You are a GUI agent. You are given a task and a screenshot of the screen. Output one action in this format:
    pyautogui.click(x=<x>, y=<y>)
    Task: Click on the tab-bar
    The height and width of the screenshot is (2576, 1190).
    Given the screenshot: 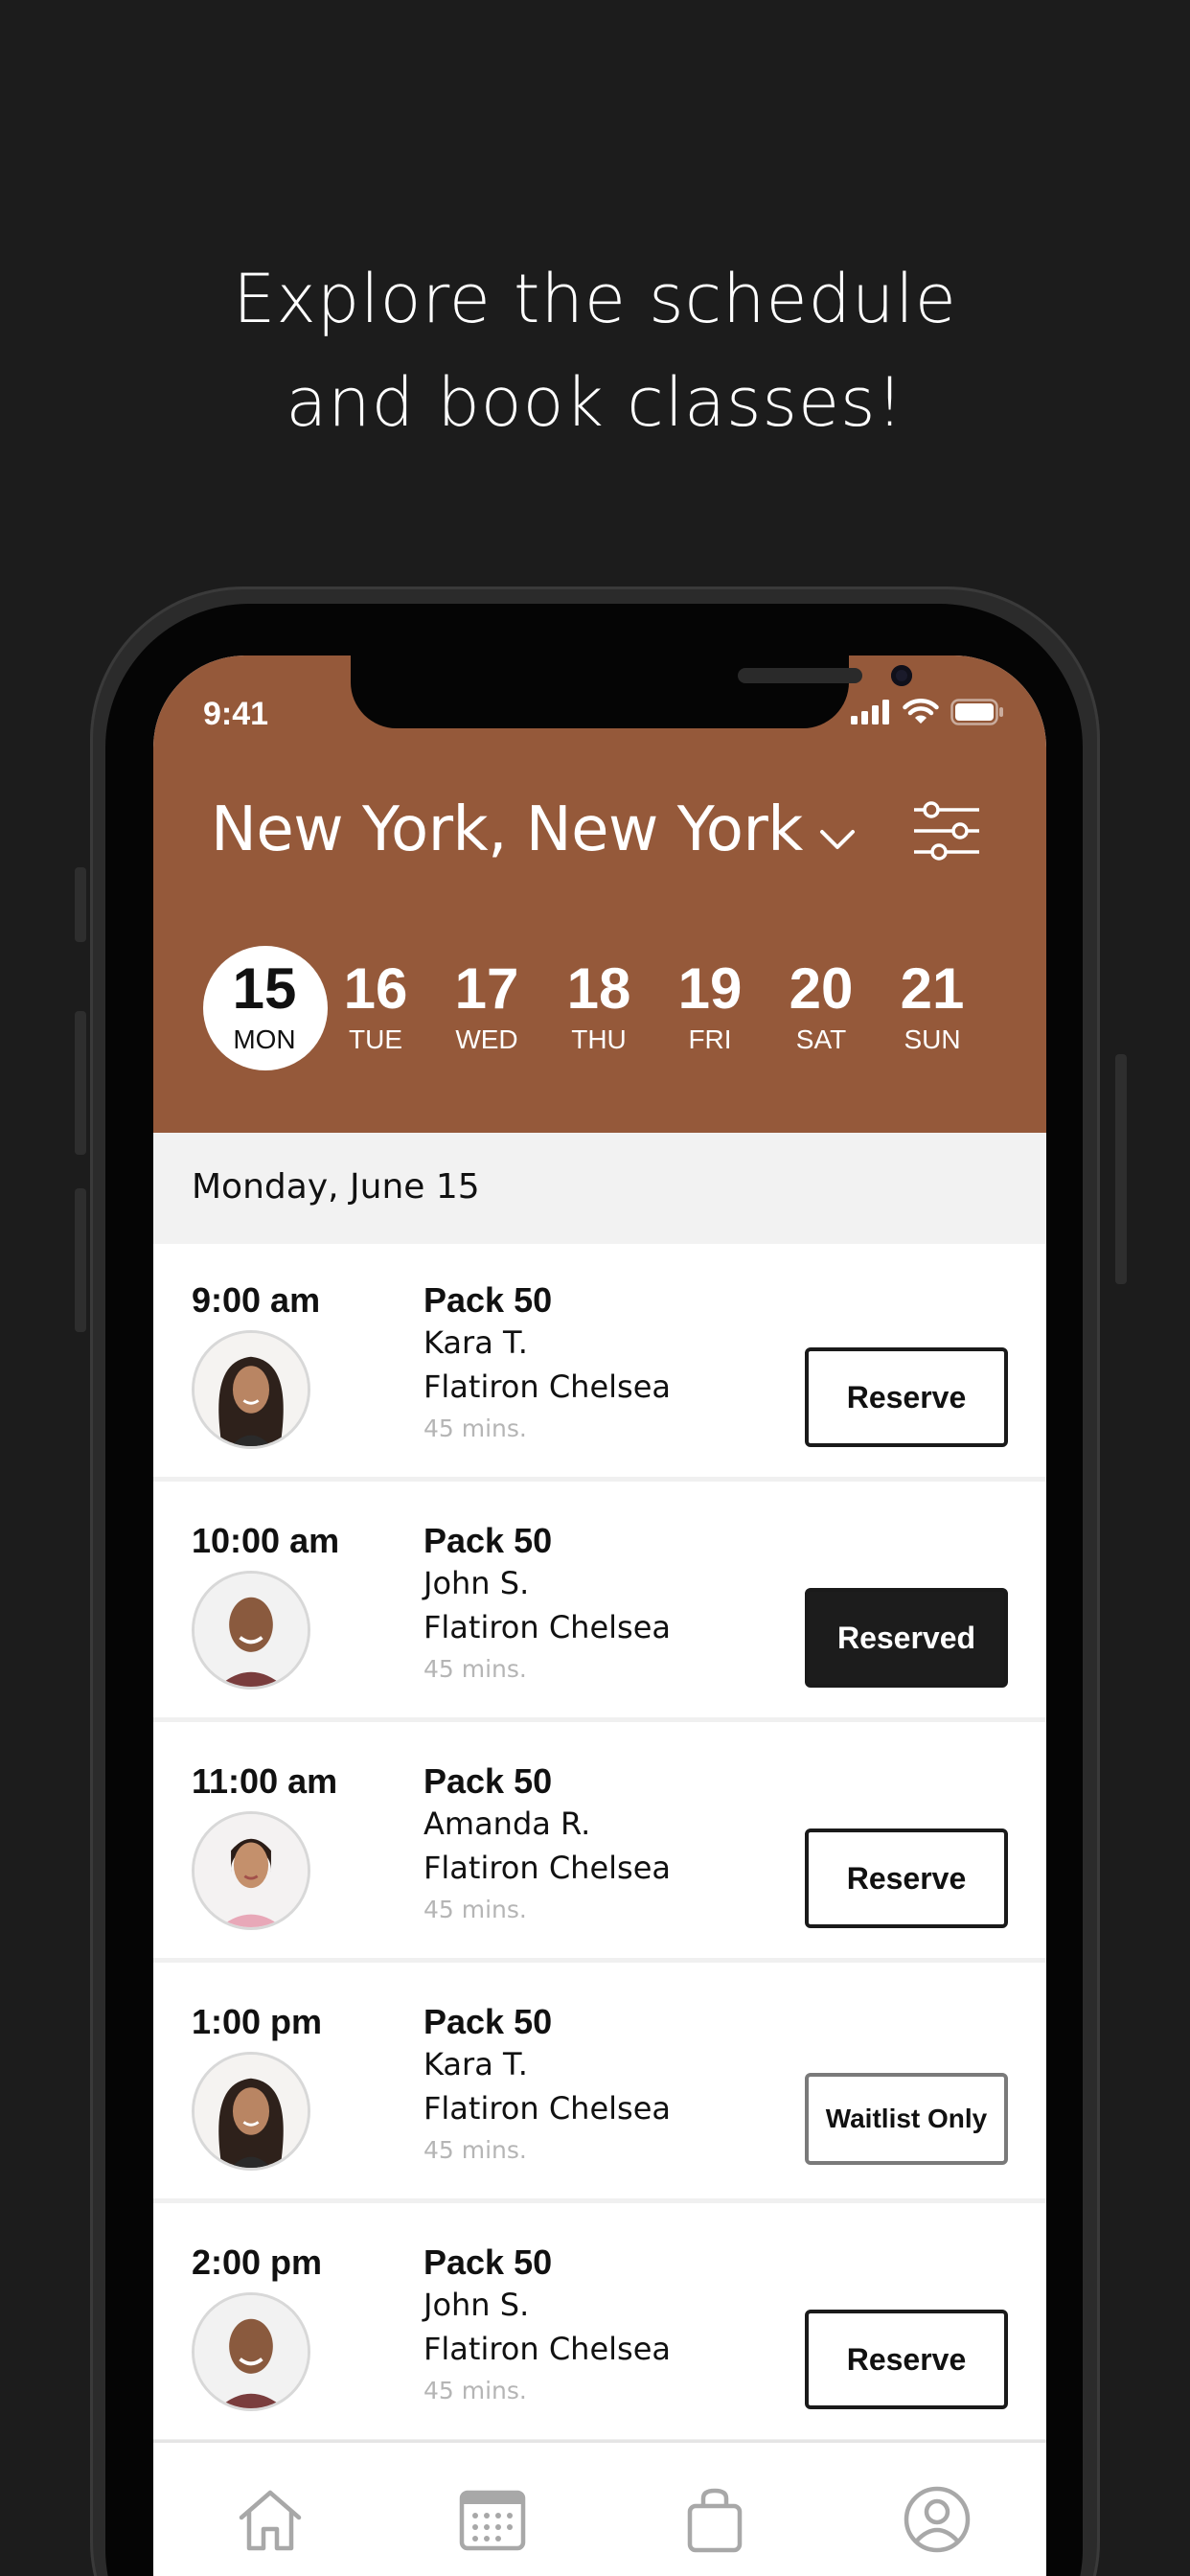 What is the action you would take?
    pyautogui.click(x=600, y=2508)
    